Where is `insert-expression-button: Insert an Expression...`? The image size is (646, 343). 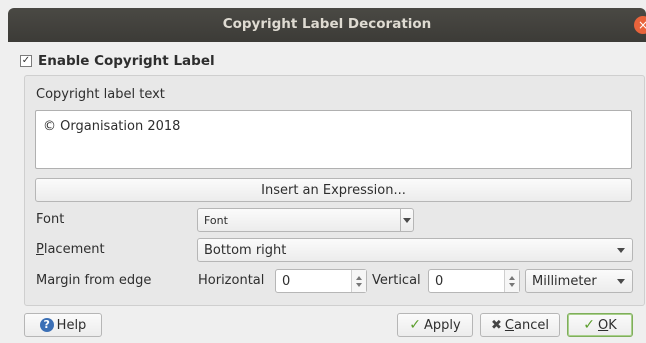
insert-expression-button: Insert an Expression... is located at coordinates (333, 190).